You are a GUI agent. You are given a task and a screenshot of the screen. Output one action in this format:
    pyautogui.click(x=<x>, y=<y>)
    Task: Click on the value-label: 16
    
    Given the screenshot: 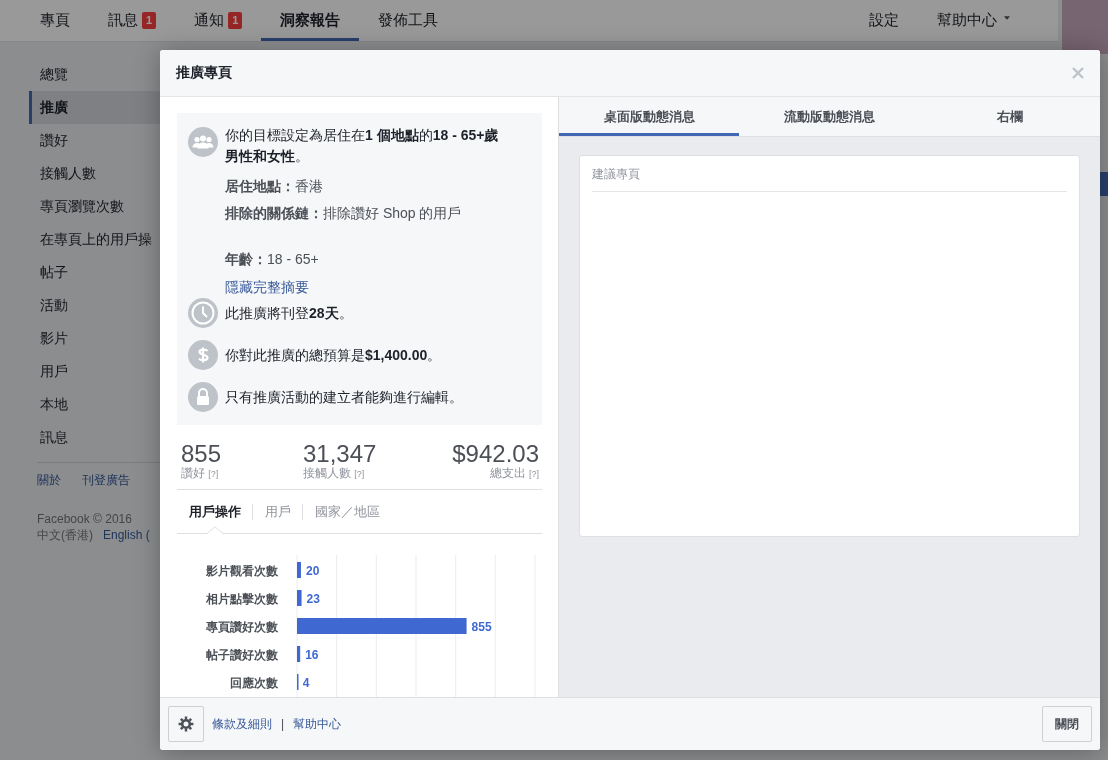 What is the action you would take?
    pyautogui.click(x=312, y=654)
    